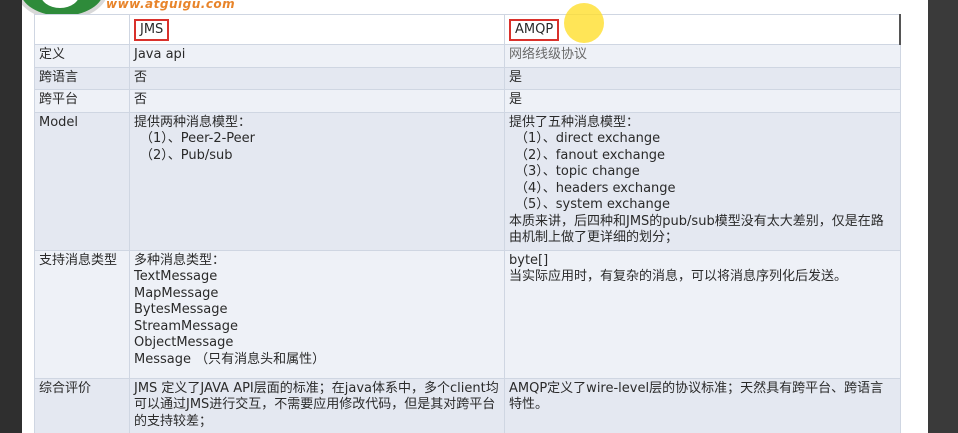 The height and width of the screenshot is (433, 958). Describe the element at coordinates (317, 29) in the screenshot. I see `header-jms-cell: JMS` at that location.